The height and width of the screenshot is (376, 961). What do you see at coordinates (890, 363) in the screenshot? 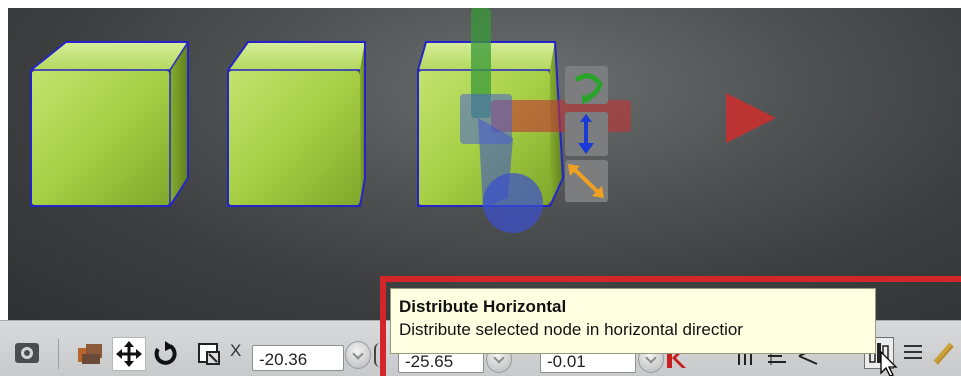
I see `mouse-cursor-icon` at bounding box center [890, 363].